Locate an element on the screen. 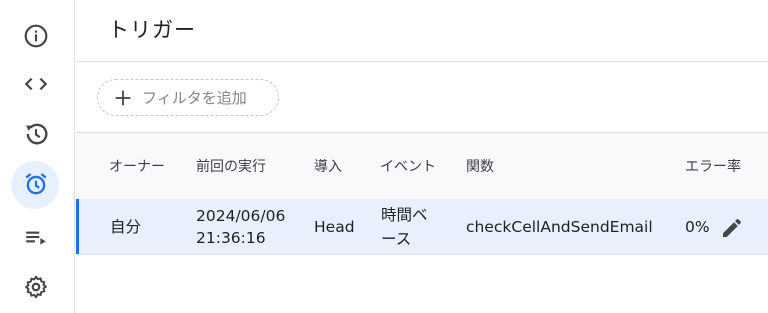 The height and width of the screenshot is (313, 768). table-bottom-divider is located at coordinates (422, 254).